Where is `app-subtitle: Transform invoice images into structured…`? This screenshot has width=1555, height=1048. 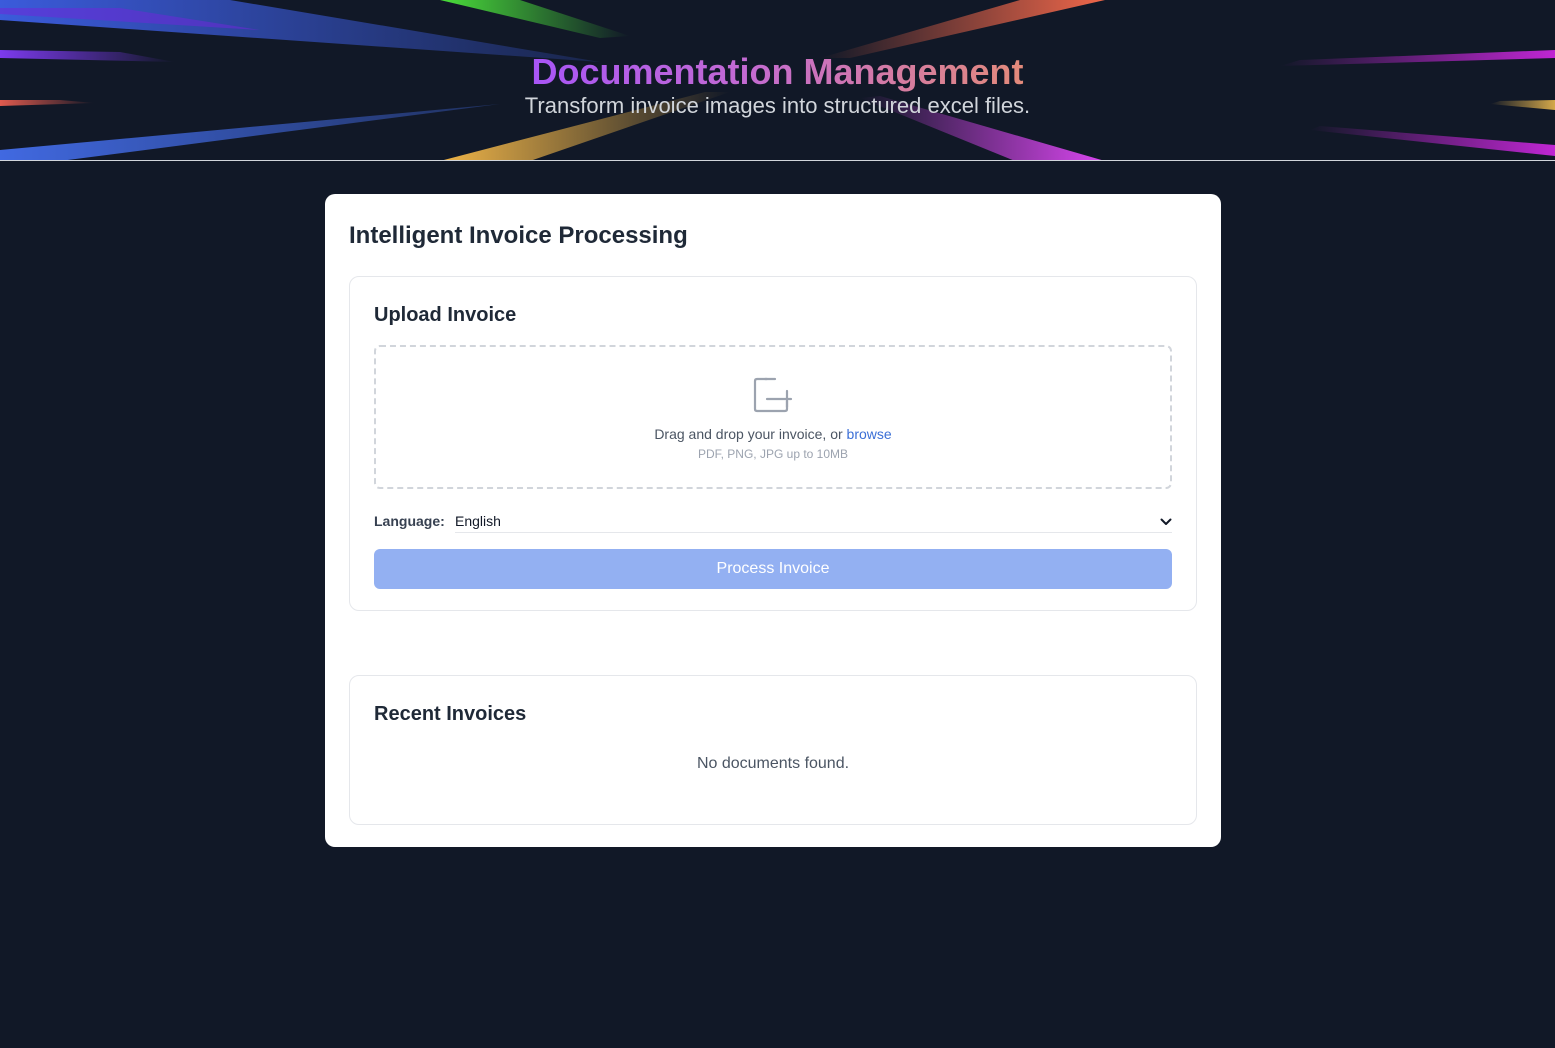
app-subtitle: Transform invoice images into structured… is located at coordinates (777, 105).